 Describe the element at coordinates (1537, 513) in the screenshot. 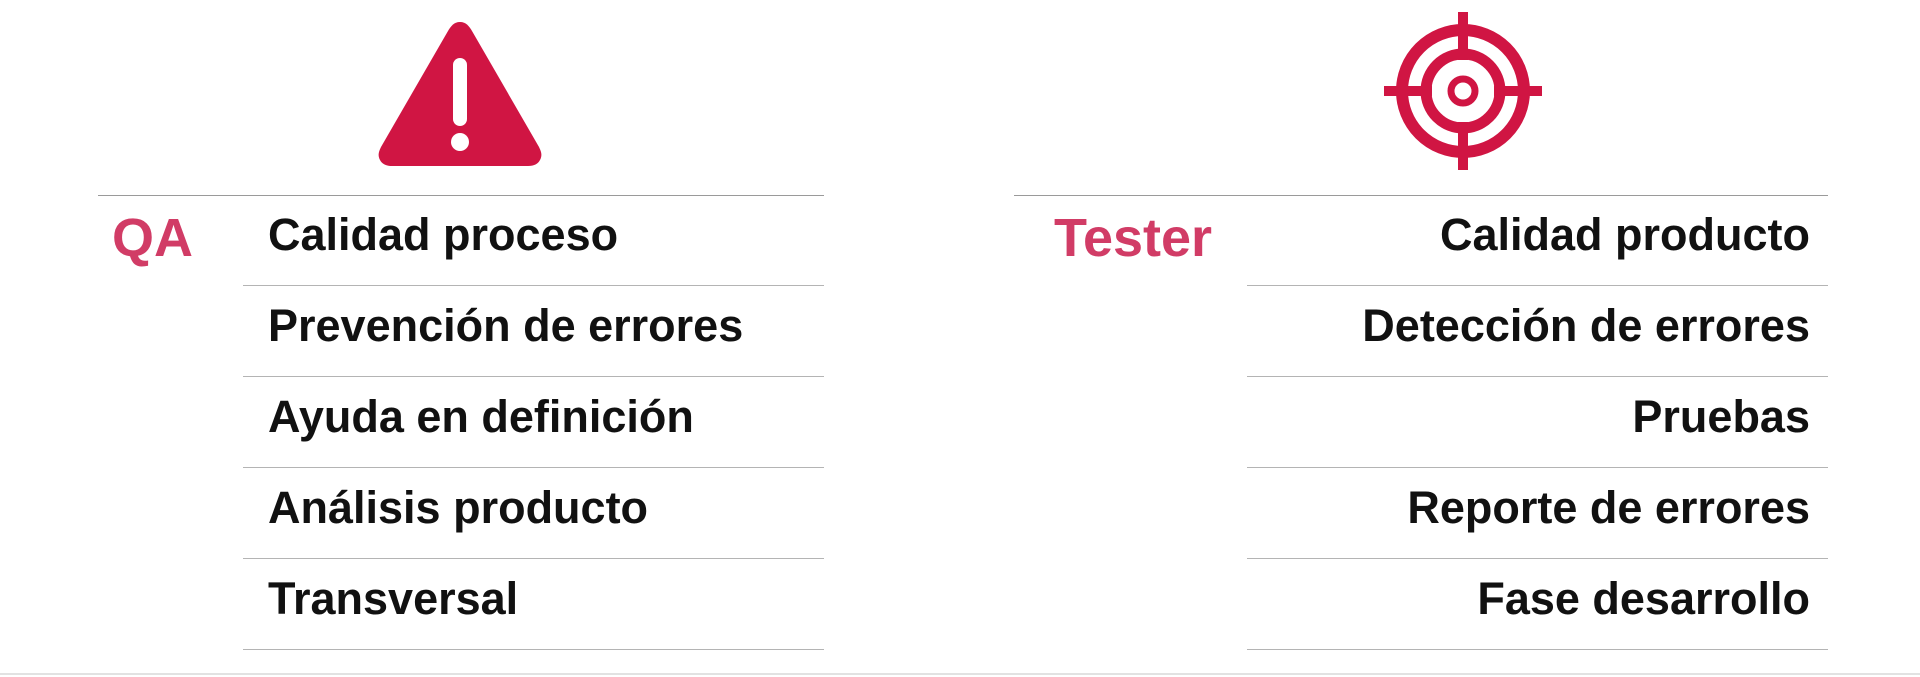

I see `tester-item-reporte-errores: Reporte de errores` at that location.